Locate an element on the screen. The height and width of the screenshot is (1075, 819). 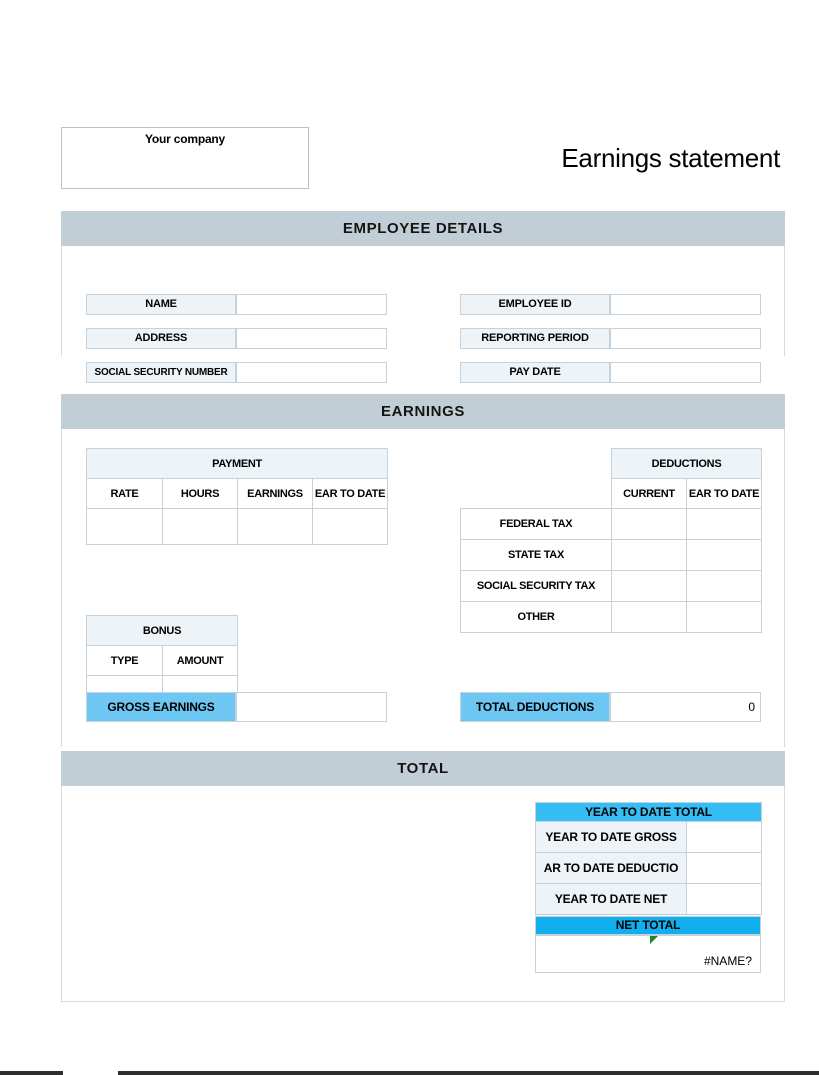
field-value-name is located at coordinates (311, 304).